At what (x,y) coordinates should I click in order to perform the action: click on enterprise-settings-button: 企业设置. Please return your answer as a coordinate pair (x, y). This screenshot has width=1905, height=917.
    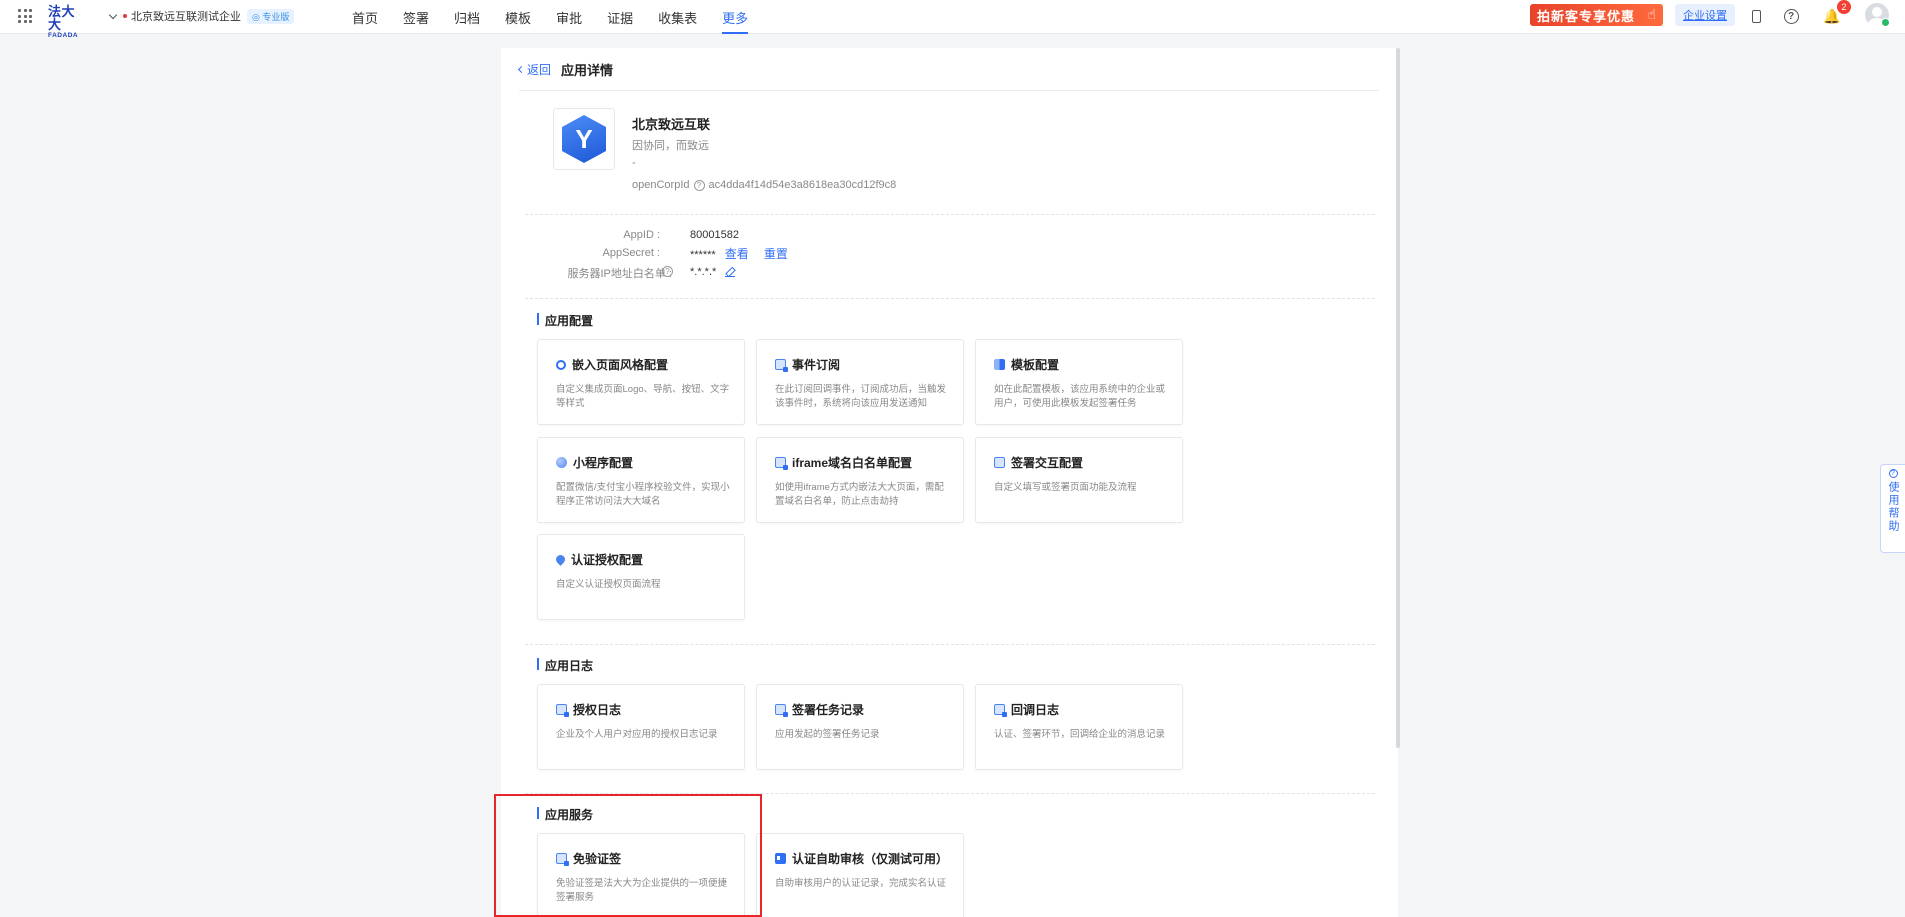
    Looking at the image, I should click on (1705, 15).